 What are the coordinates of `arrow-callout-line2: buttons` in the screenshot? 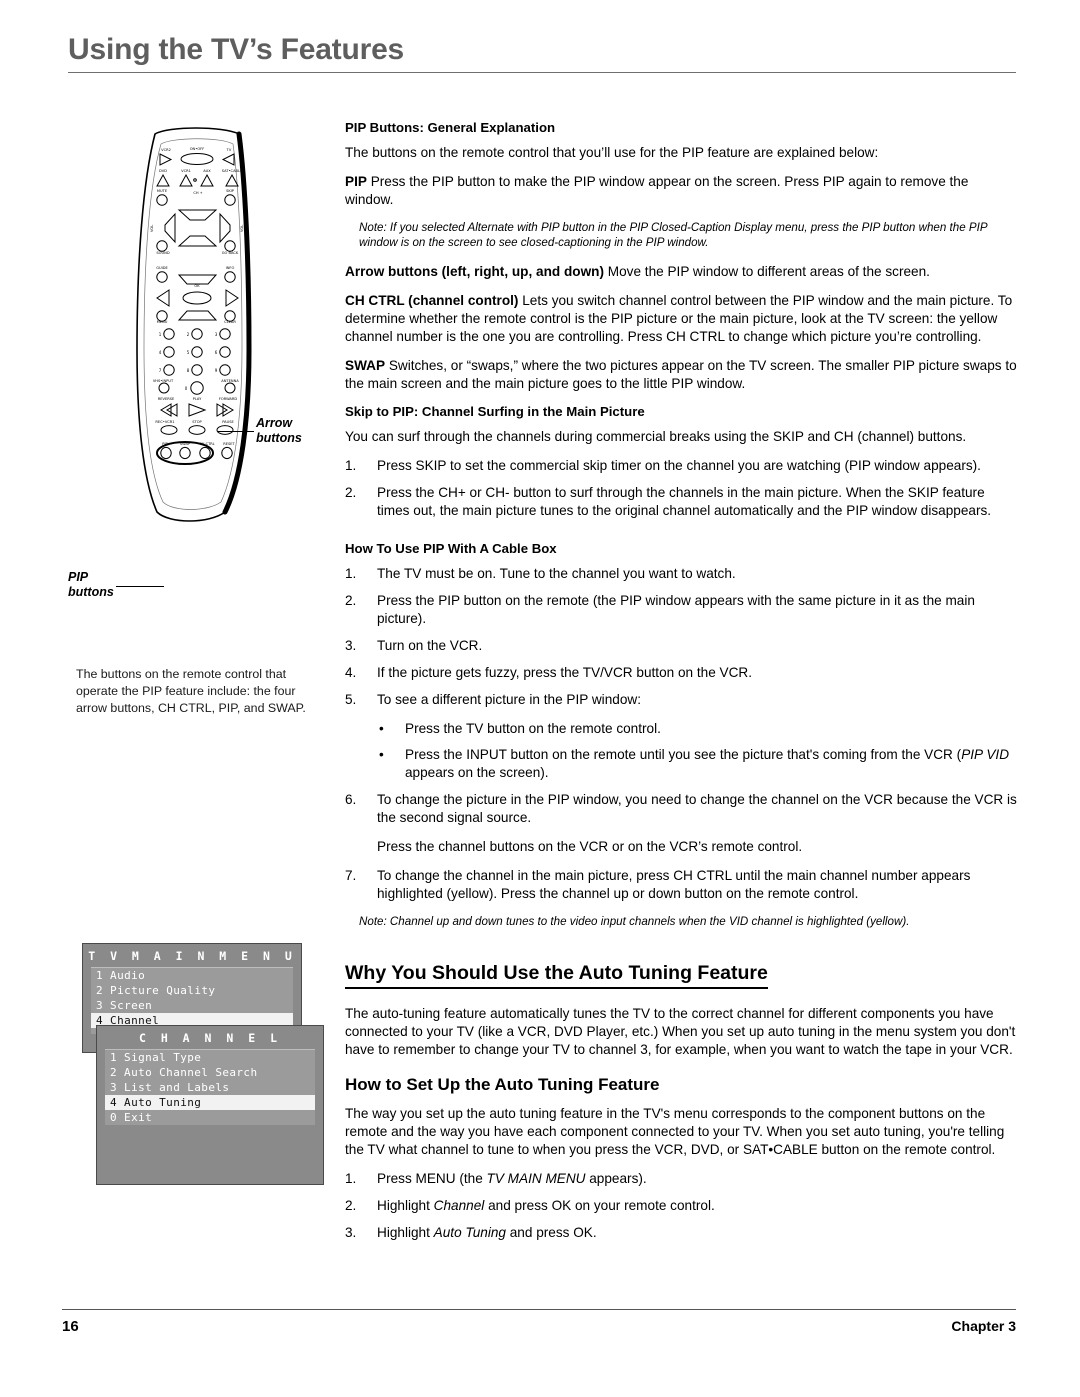 It's located at (279, 437).